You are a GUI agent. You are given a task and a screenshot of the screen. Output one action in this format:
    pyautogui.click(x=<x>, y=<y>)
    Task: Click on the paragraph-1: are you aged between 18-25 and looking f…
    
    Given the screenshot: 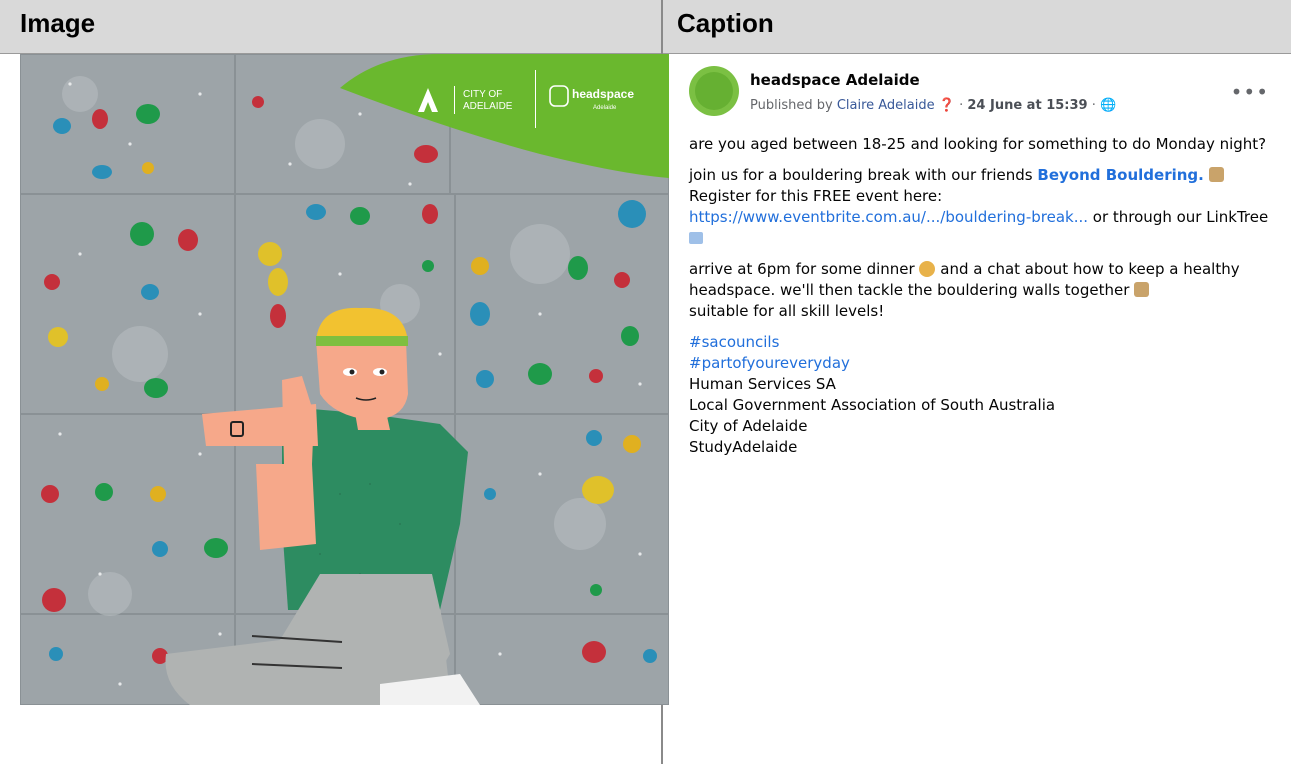 What is the action you would take?
    pyautogui.click(x=978, y=144)
    